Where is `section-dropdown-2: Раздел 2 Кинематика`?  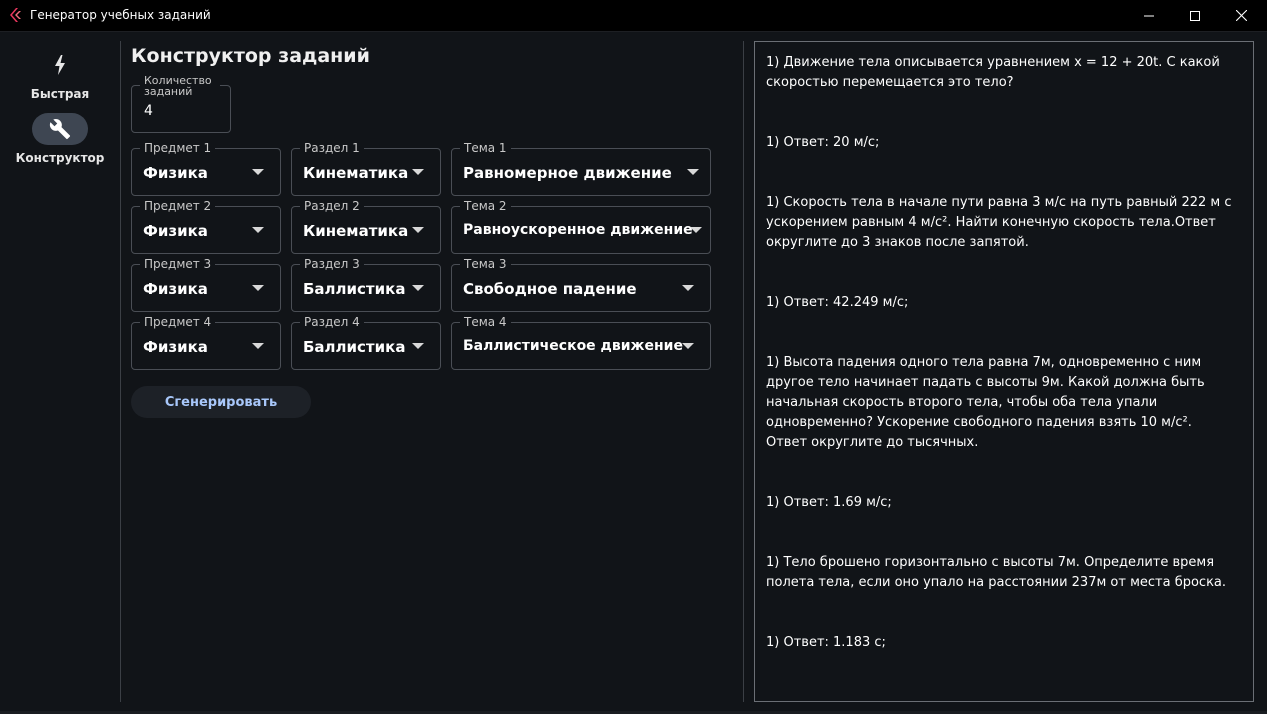 section-dropdown-2: Раздел 2 Кинематика is located at coordinates (366, 226).